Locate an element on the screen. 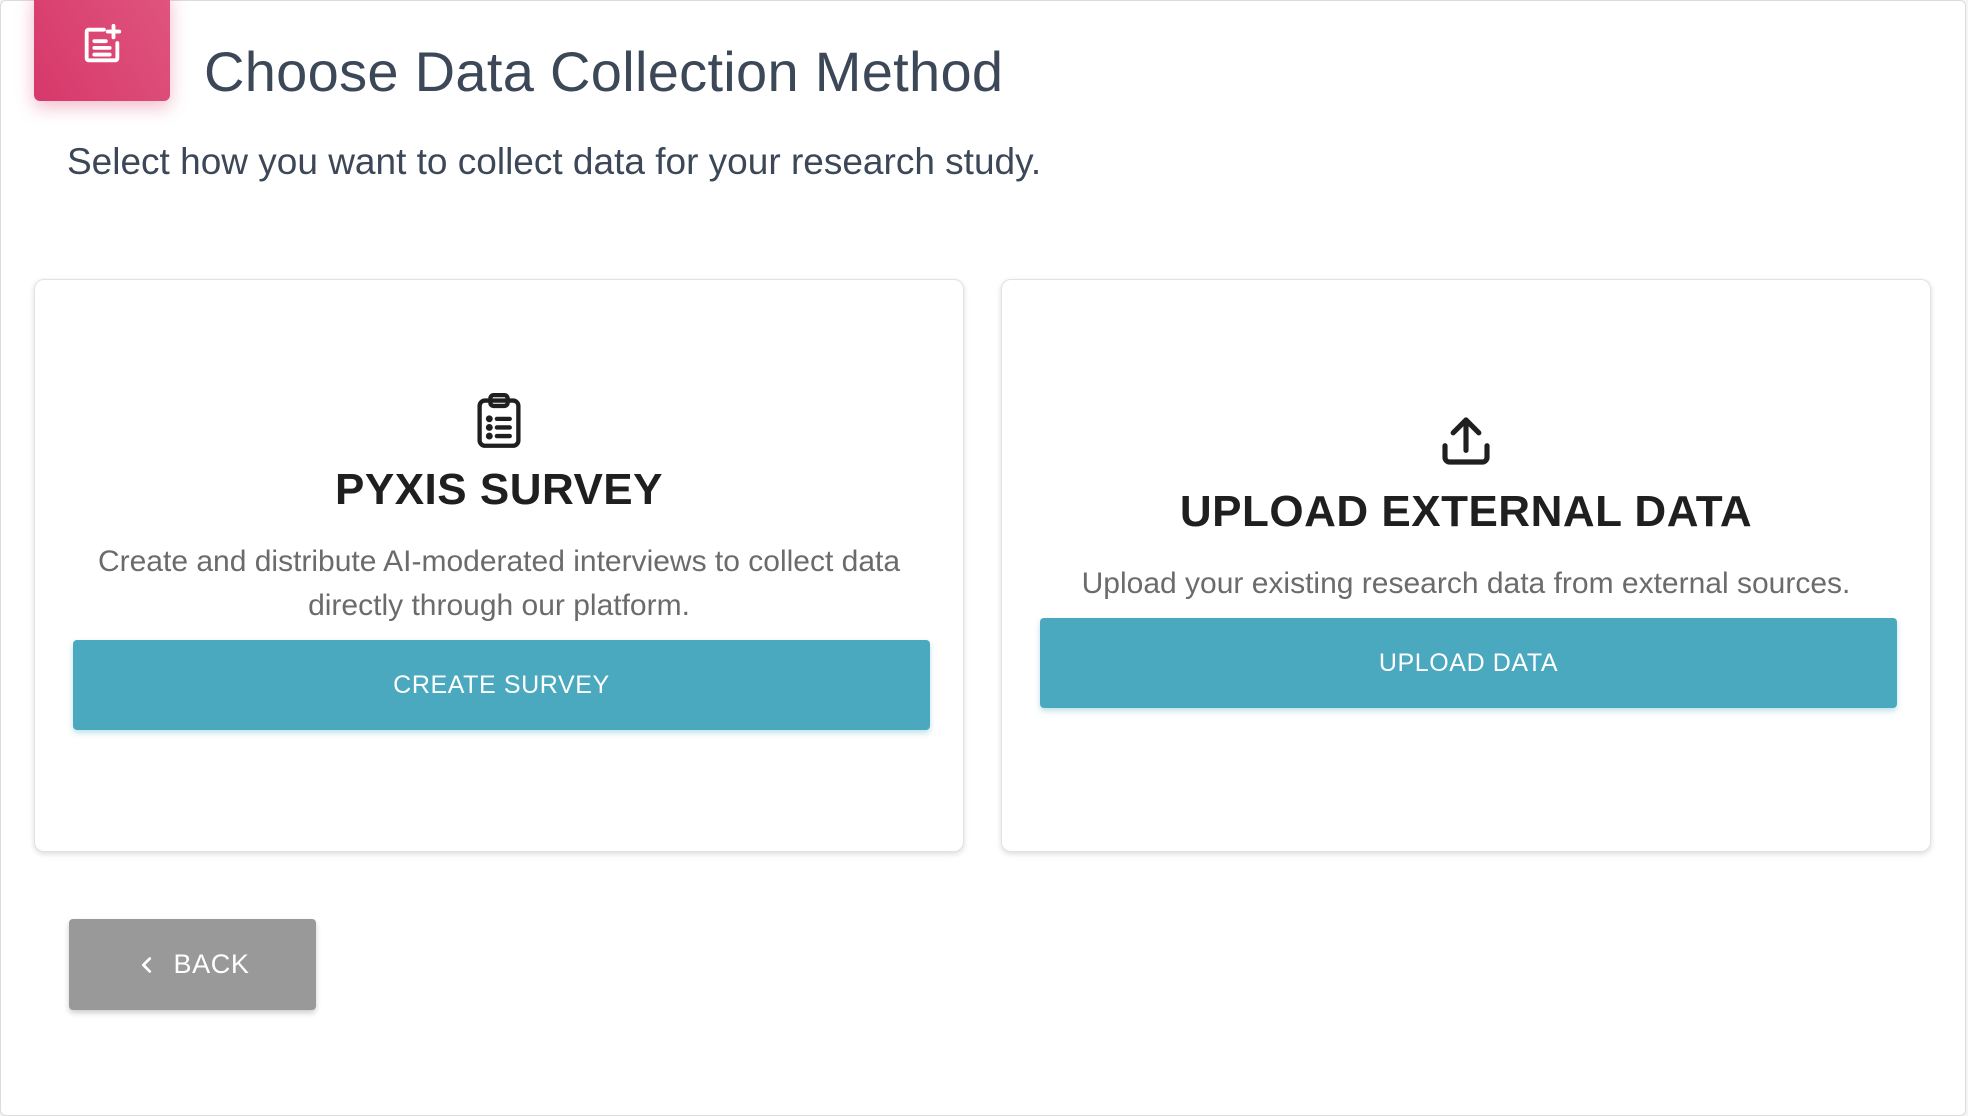 The width and height of the screenshot is (1968, 1116). header-icon-box is located at coordinates (102, 50).